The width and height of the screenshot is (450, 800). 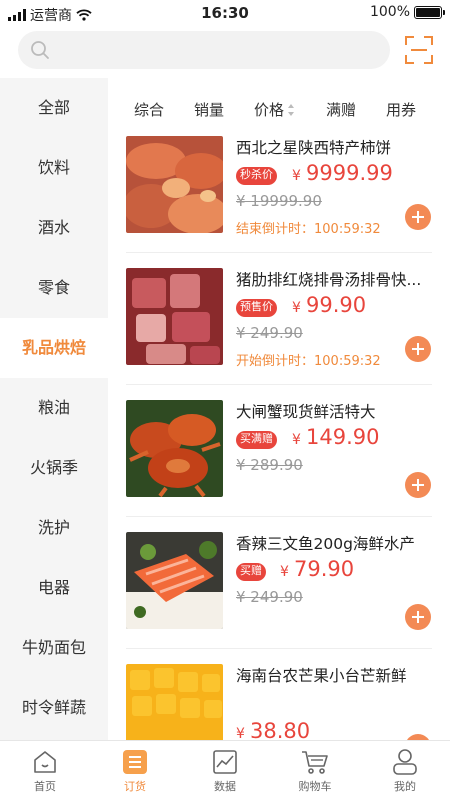 What do you see at coordinates (54, 528) in the screenshot?
I see `sidebar-item-category: 洗护` at bounding box center [54, 528].